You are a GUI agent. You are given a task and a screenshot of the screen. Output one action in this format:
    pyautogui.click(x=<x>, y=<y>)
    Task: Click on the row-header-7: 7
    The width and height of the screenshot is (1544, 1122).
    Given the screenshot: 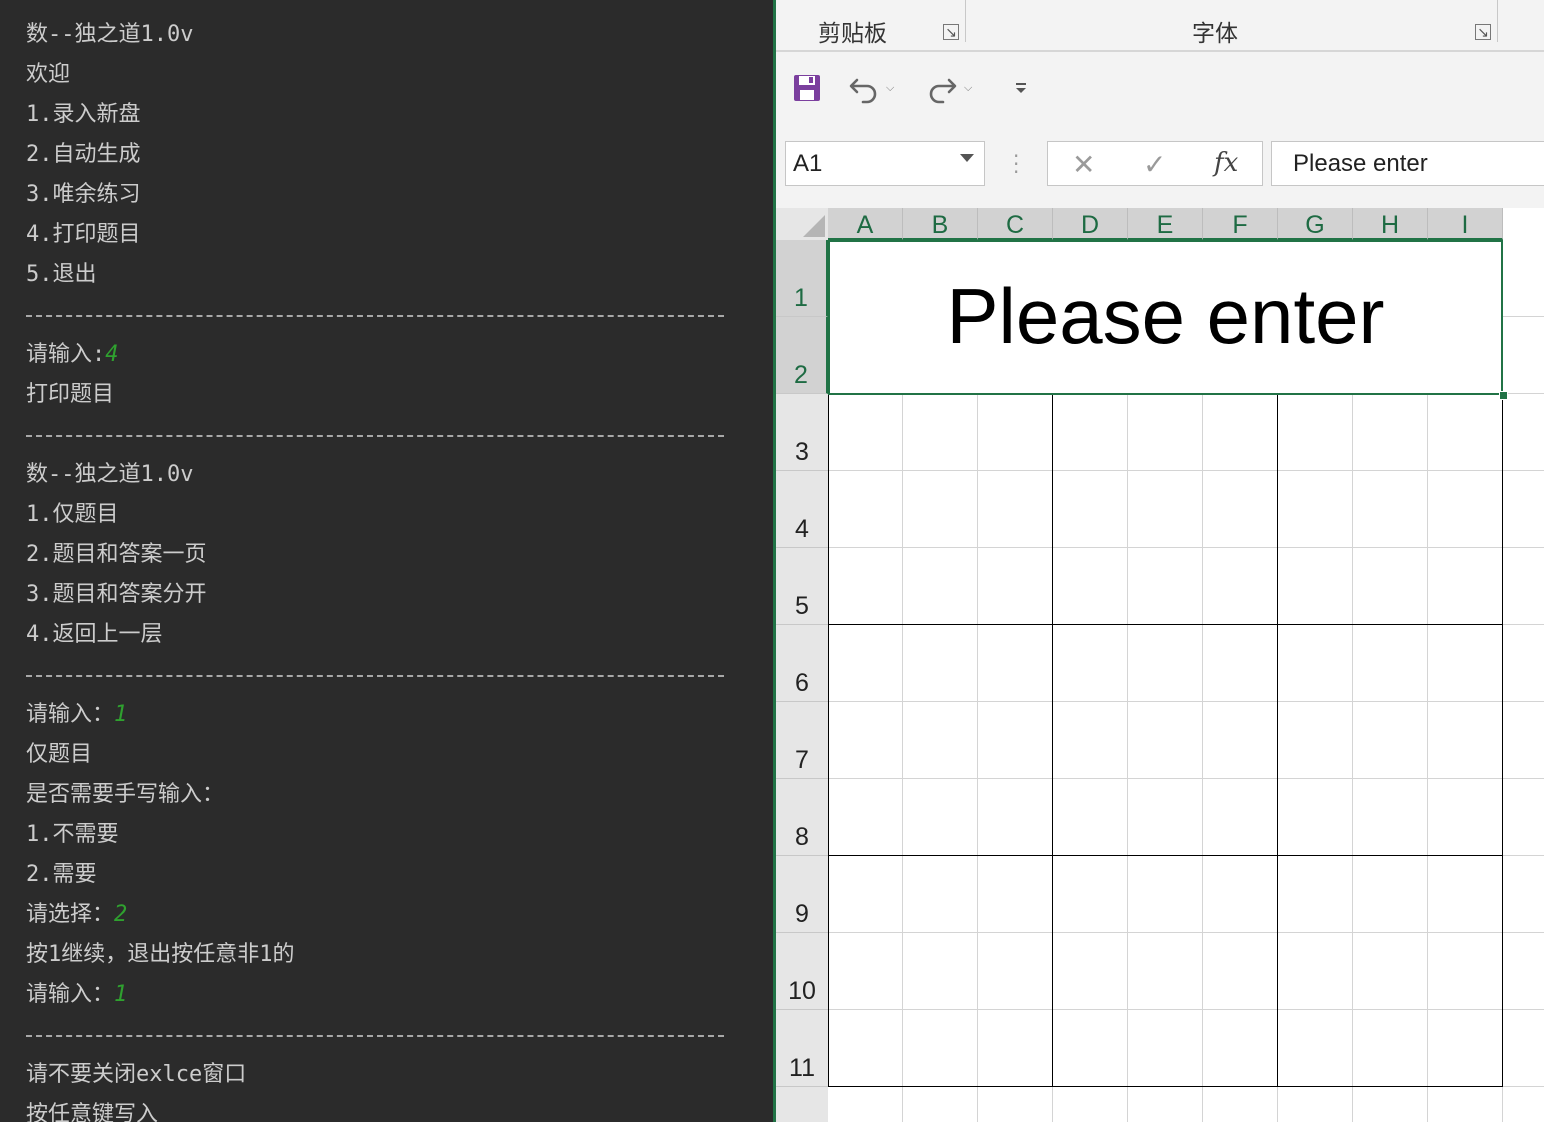 What is the action you would take?
    pyautogui.click(x=802, y=740)
    